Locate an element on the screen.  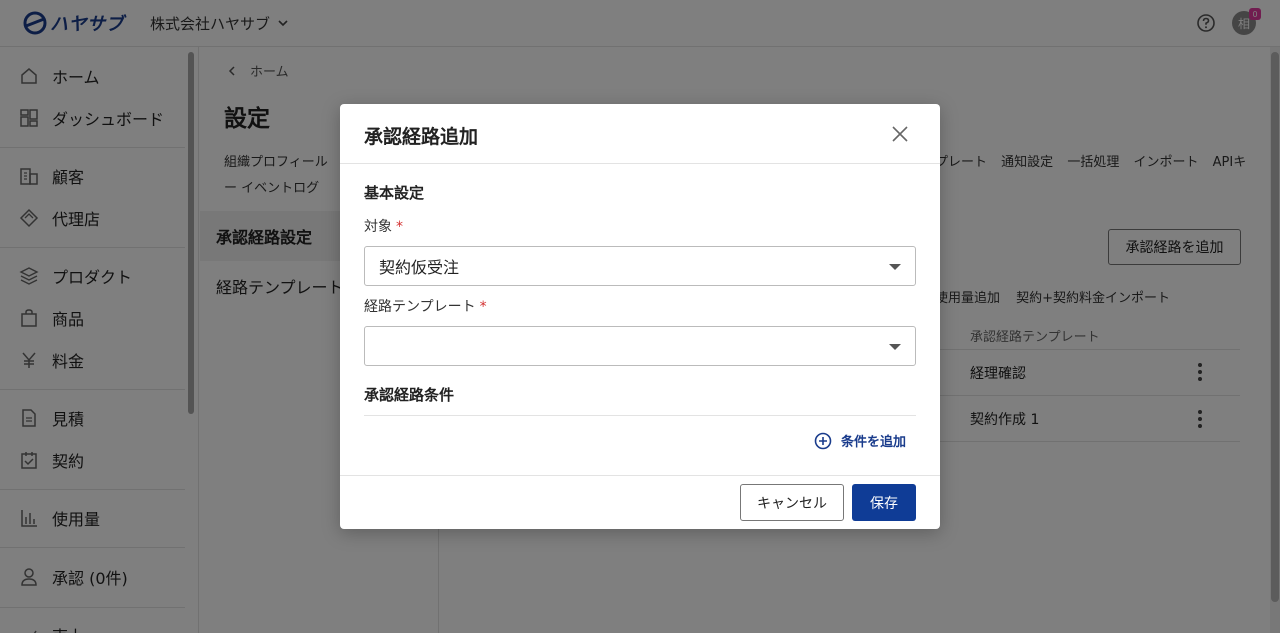
add-condition-button: 条件を追加 is located at coordinates (860, 440).